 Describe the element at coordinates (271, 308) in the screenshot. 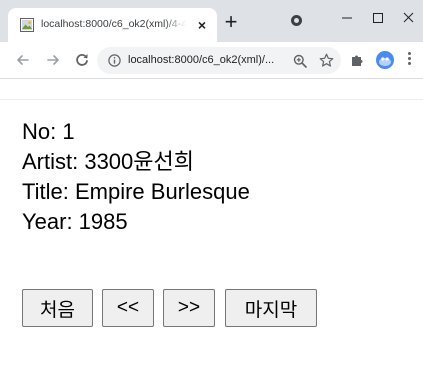

I see `last-button: 마지막` at that location.